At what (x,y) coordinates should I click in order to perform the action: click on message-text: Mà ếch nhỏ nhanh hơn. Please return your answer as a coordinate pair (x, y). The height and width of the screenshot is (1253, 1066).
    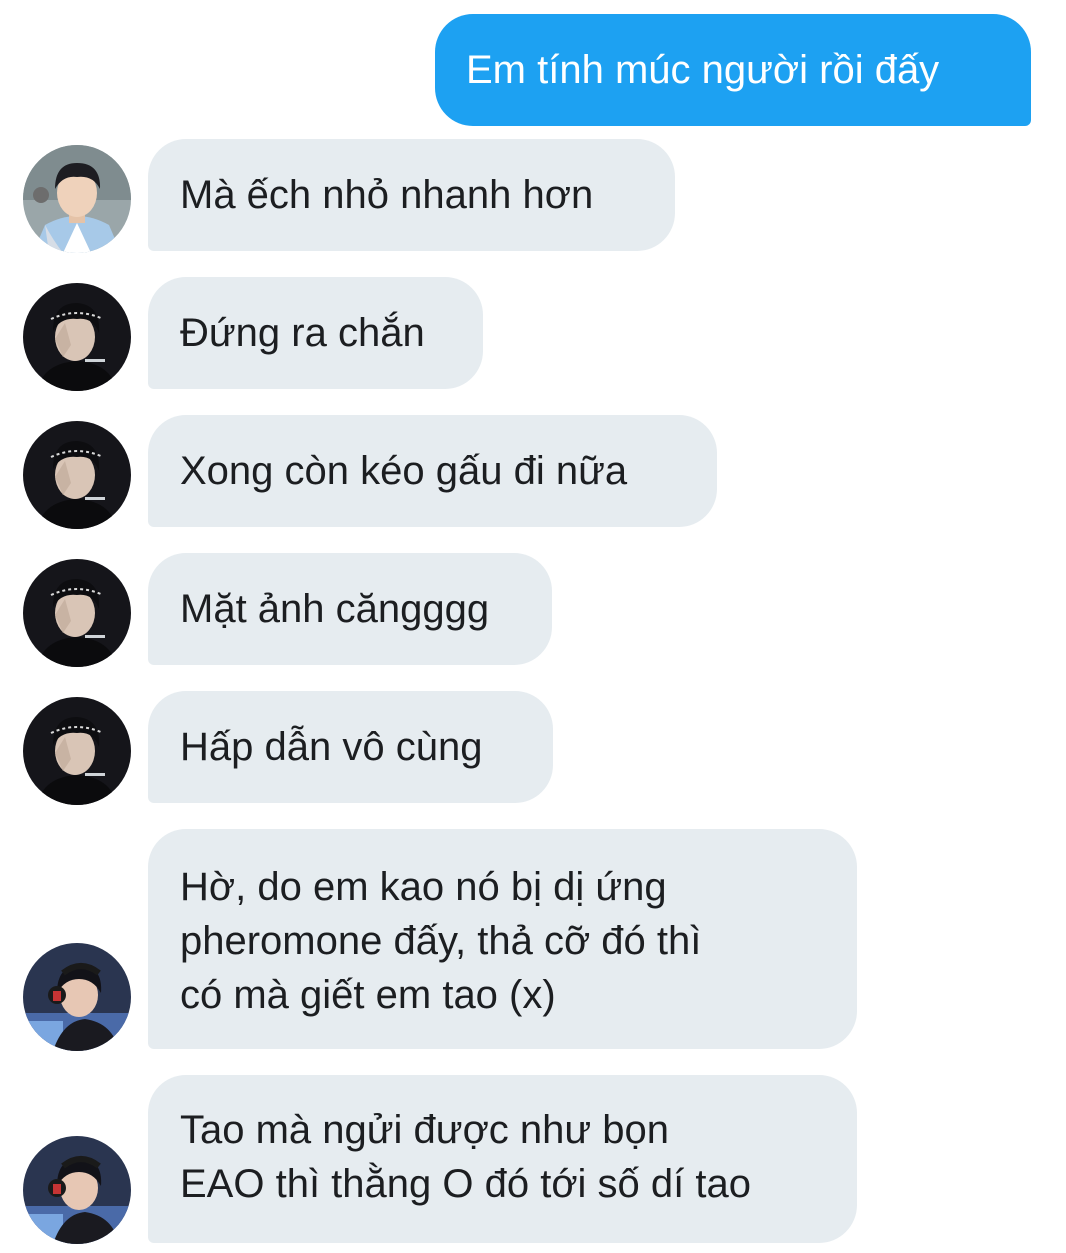
    Looking at the image, I should click on (387, 195).